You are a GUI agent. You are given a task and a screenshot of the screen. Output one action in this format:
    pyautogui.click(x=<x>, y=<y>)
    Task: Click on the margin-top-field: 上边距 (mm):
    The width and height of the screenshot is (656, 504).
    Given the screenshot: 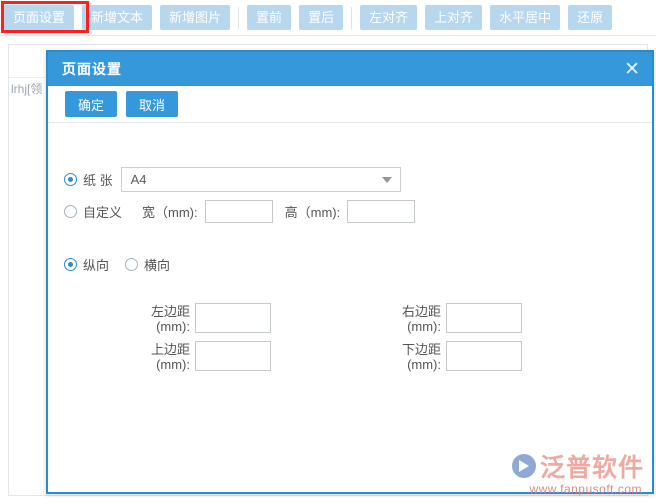 What is the action you would take?
    pyautogui.click(x=199, y=356)
    